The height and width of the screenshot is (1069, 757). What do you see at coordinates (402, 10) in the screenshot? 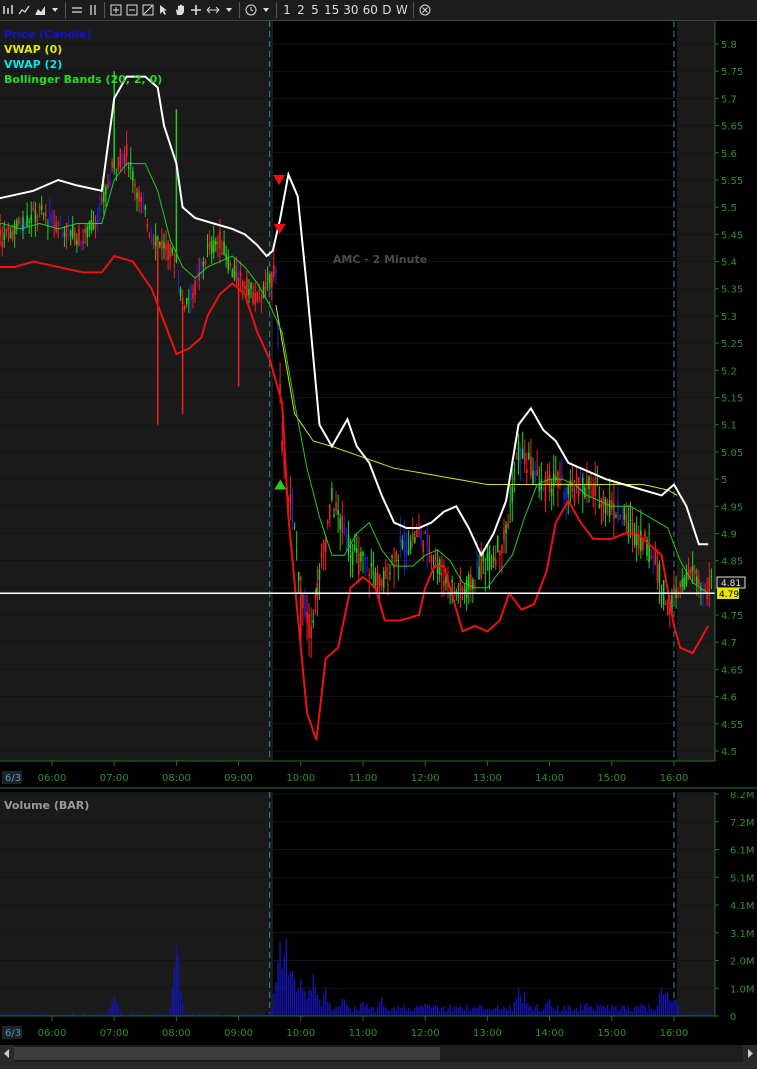
I see `timeframe-weekly: W` at bounding box center [402, 10].